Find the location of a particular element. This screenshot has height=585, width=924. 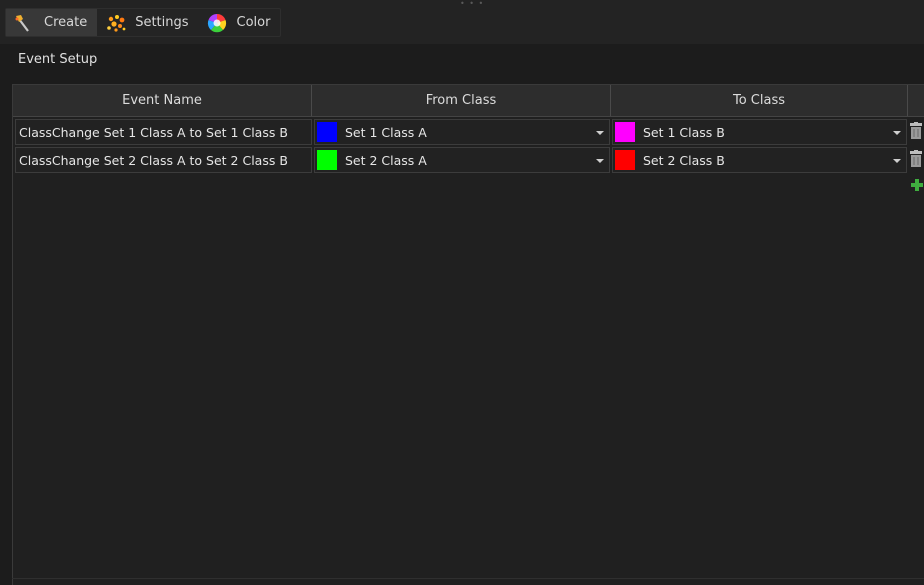

table-header: Event Name From Class To Class is located at coordinates (468, 101).